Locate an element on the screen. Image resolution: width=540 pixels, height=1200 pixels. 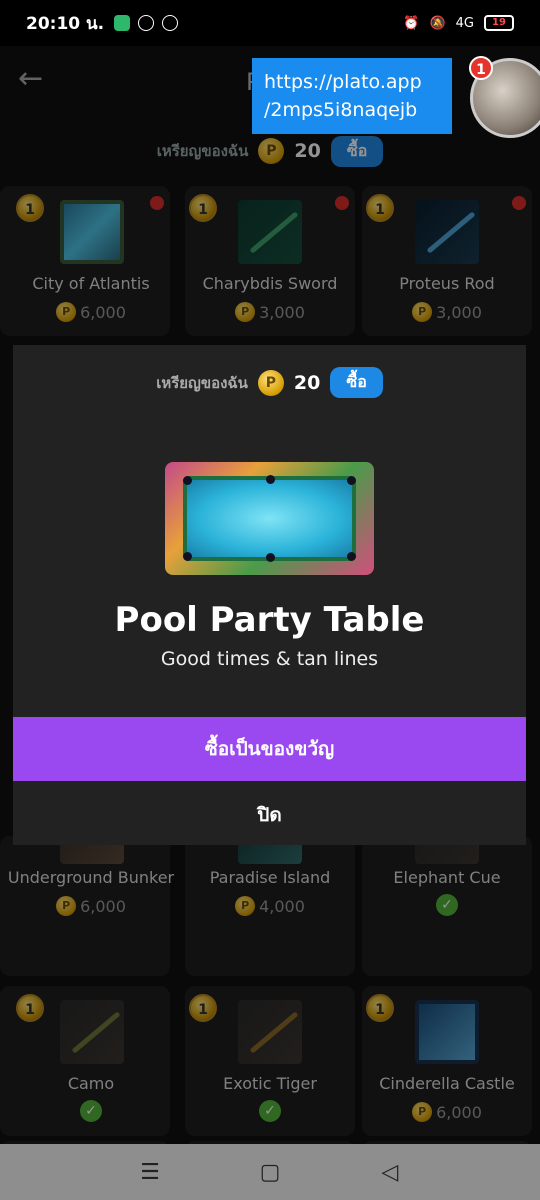
modal-coins-row: เหรียญของฉัน P 20 ซื้อ is located at coordinates (269, 382).